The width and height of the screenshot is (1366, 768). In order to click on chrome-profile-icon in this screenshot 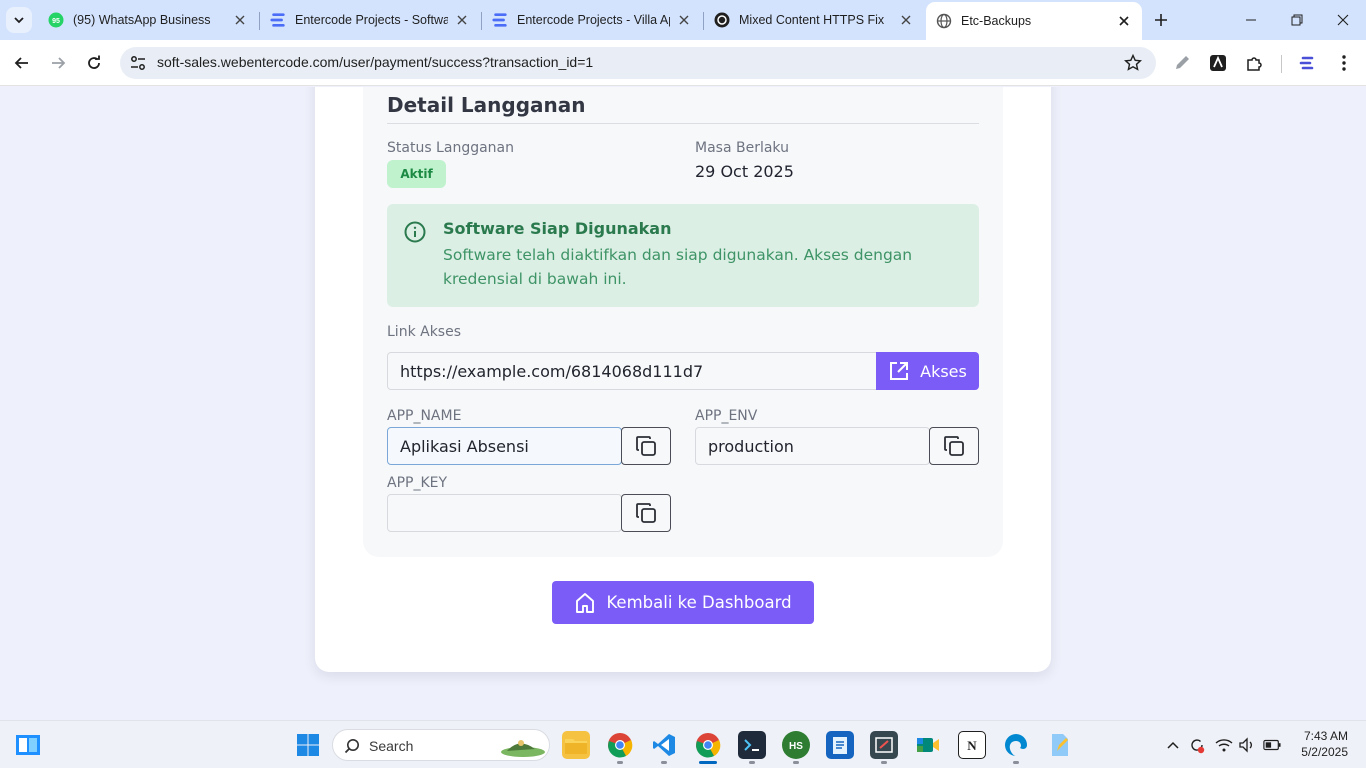, I will do `click(620, 745)`.